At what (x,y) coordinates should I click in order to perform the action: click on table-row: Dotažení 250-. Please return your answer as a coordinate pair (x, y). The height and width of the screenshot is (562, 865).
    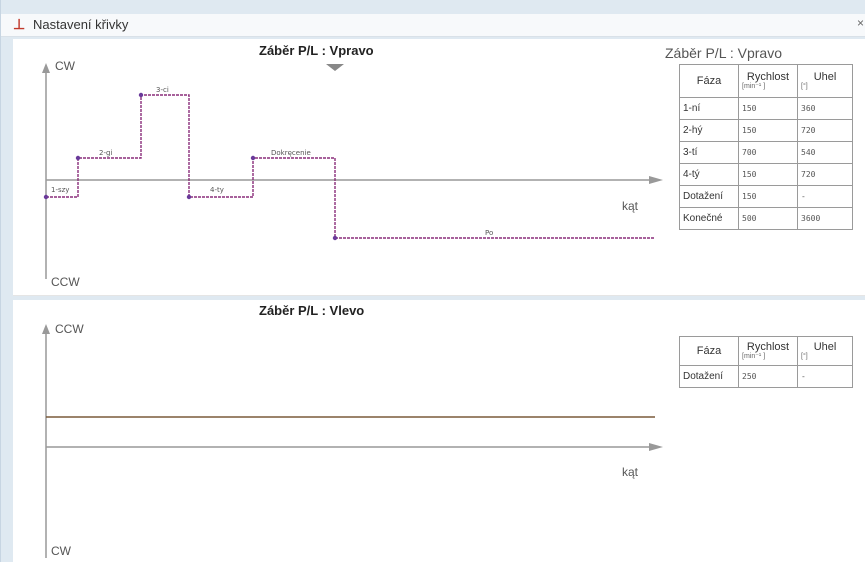
    Looking at the image, I should click on (766, 376).